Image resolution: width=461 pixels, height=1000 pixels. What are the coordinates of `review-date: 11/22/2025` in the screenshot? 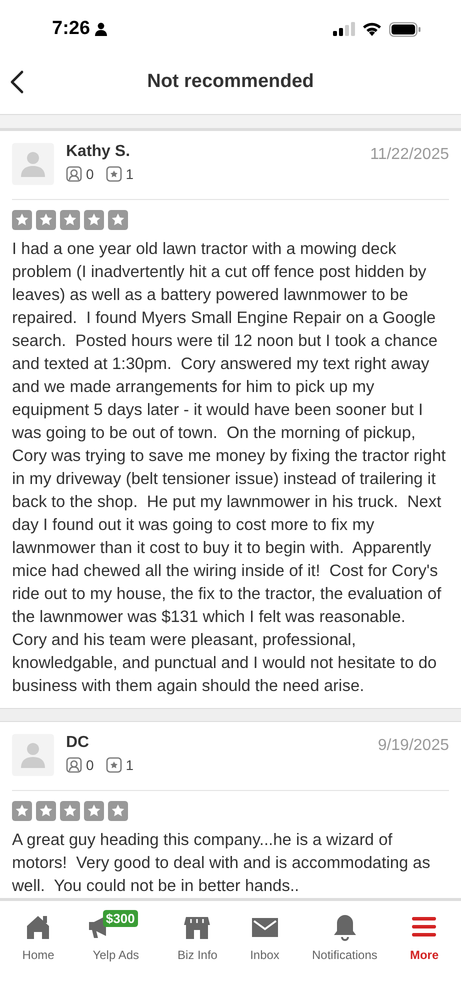 It's located at (409, 155).